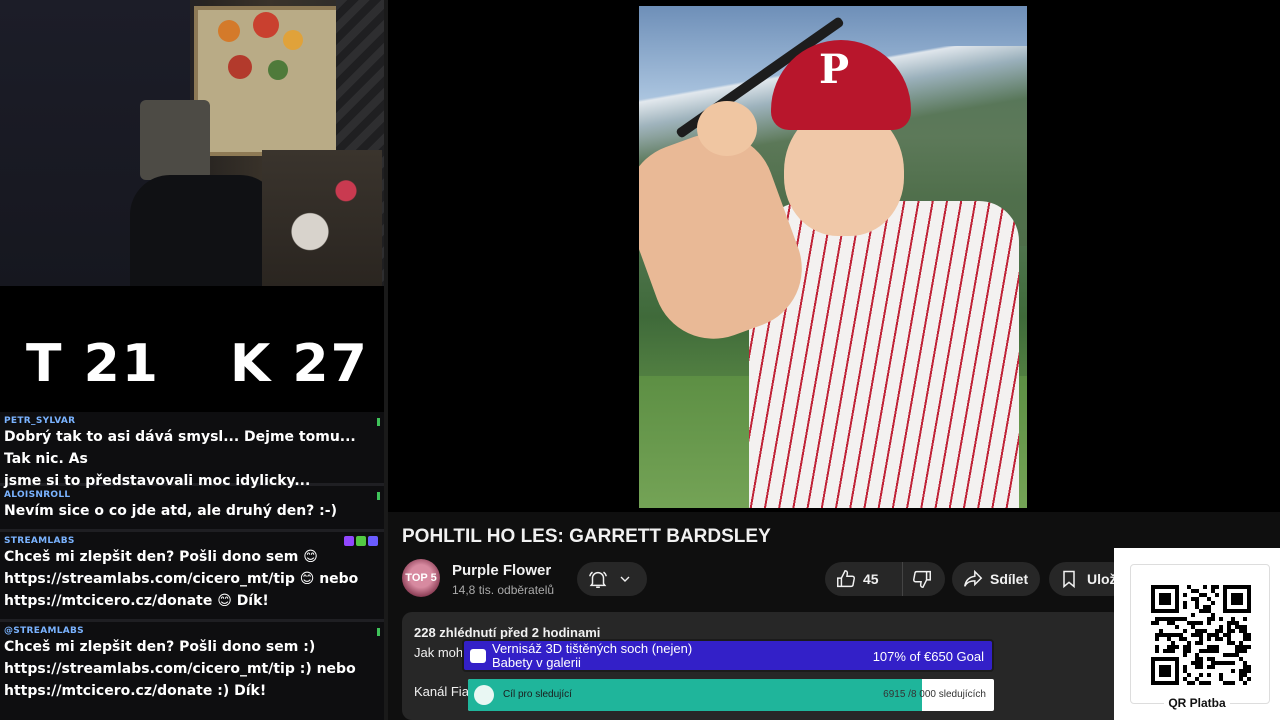  What do you see at coordinates (322, 218) in the screenshot?
I see `webcam-clutter` at bounding box center [322, 218].